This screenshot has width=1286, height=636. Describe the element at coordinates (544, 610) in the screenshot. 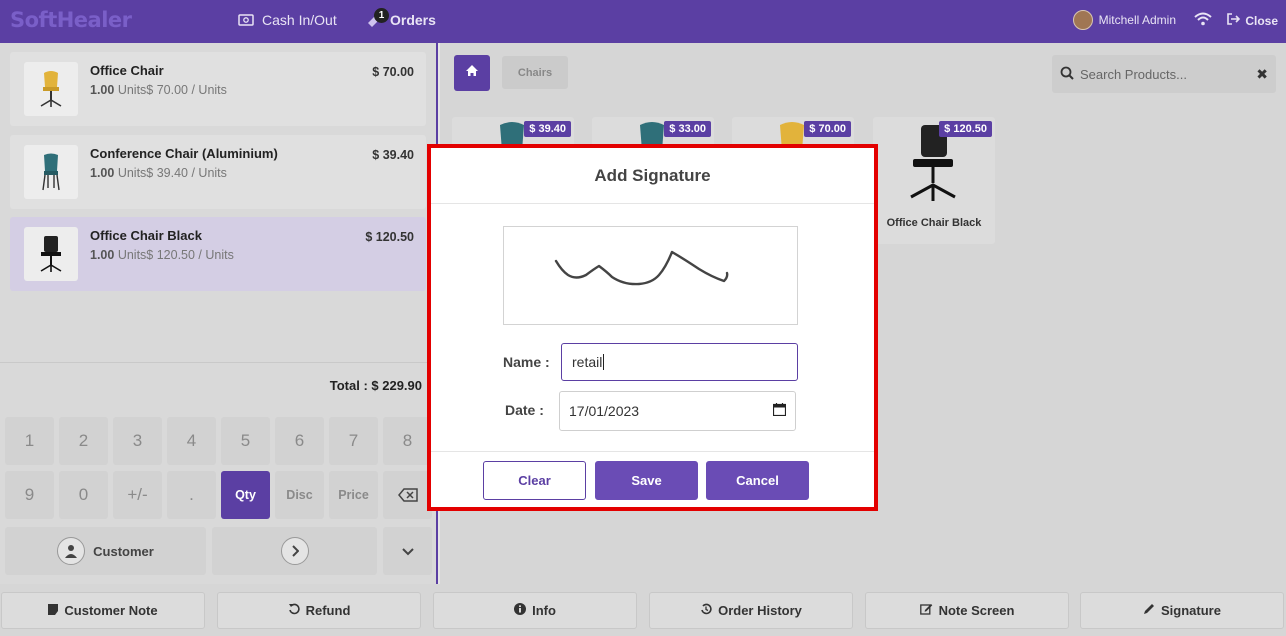

I see `info-label: Info` at that location.